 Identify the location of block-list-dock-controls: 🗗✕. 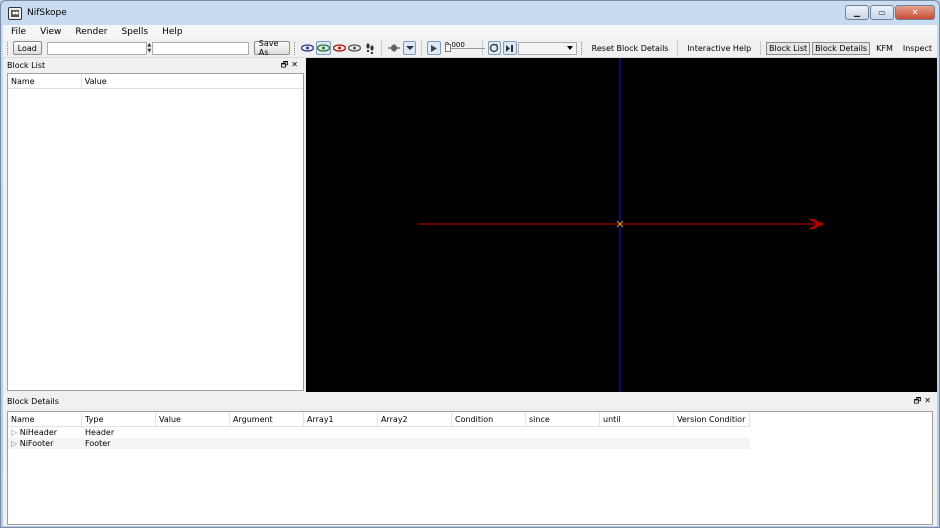
(291, 66).